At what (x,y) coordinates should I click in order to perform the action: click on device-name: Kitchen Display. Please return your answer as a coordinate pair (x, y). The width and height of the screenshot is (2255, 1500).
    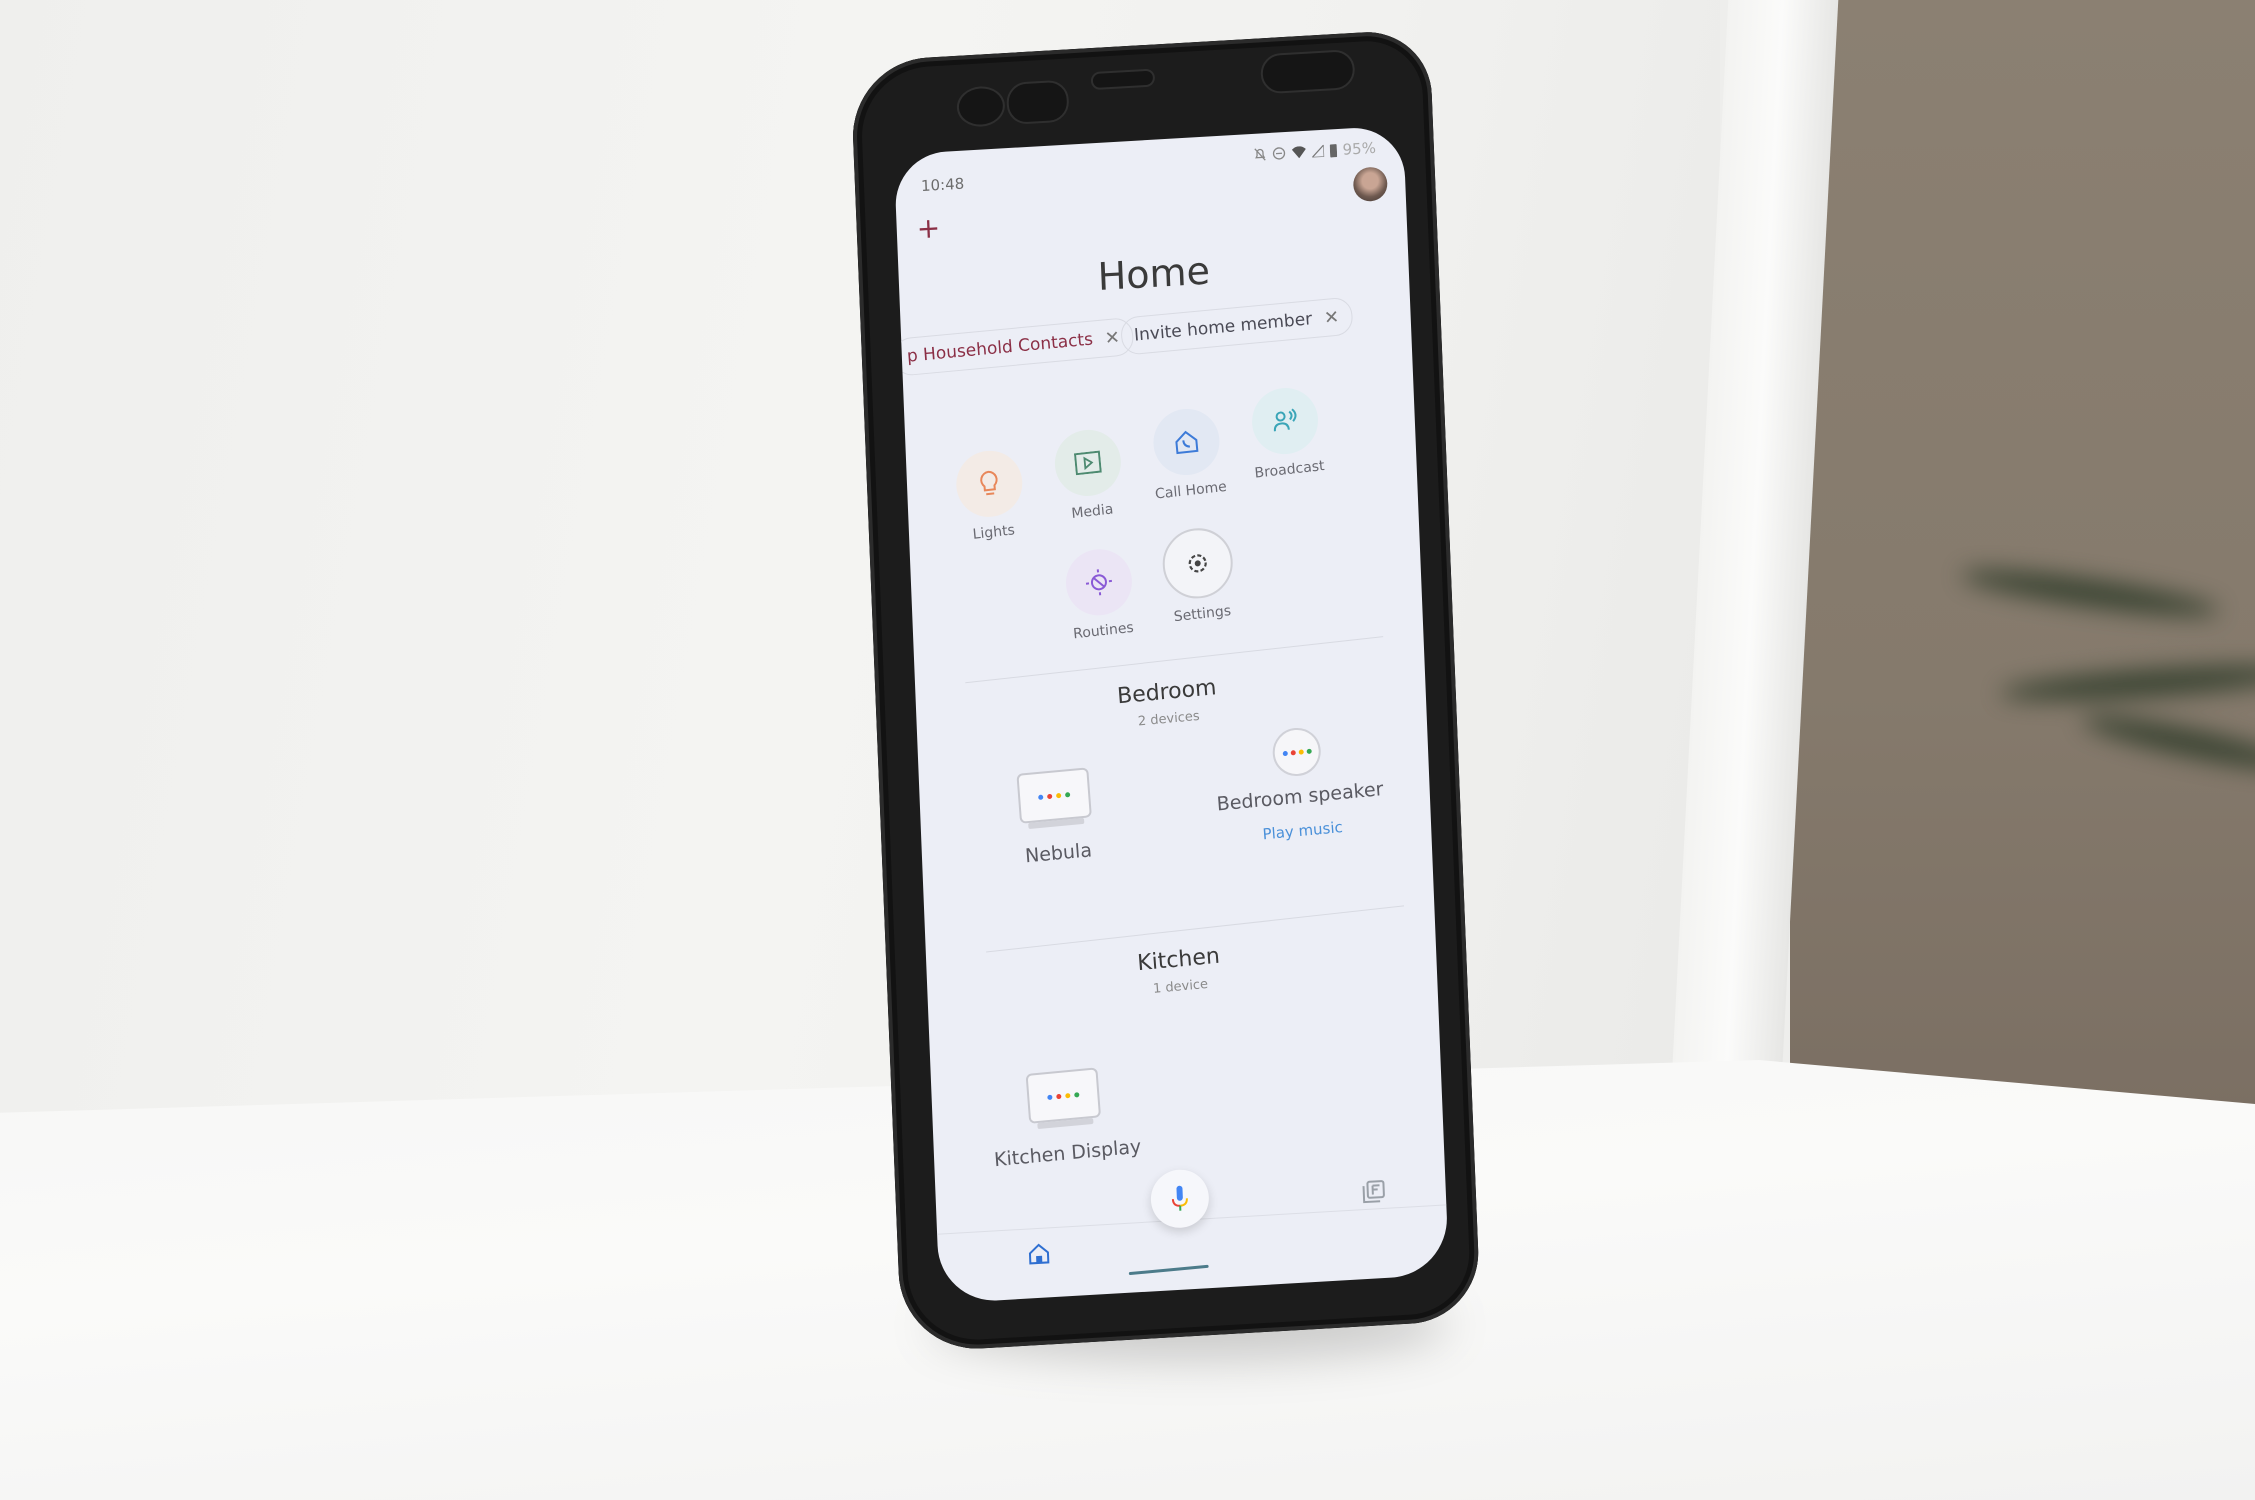
    Looking at the image, I should click on (1067, 1153).